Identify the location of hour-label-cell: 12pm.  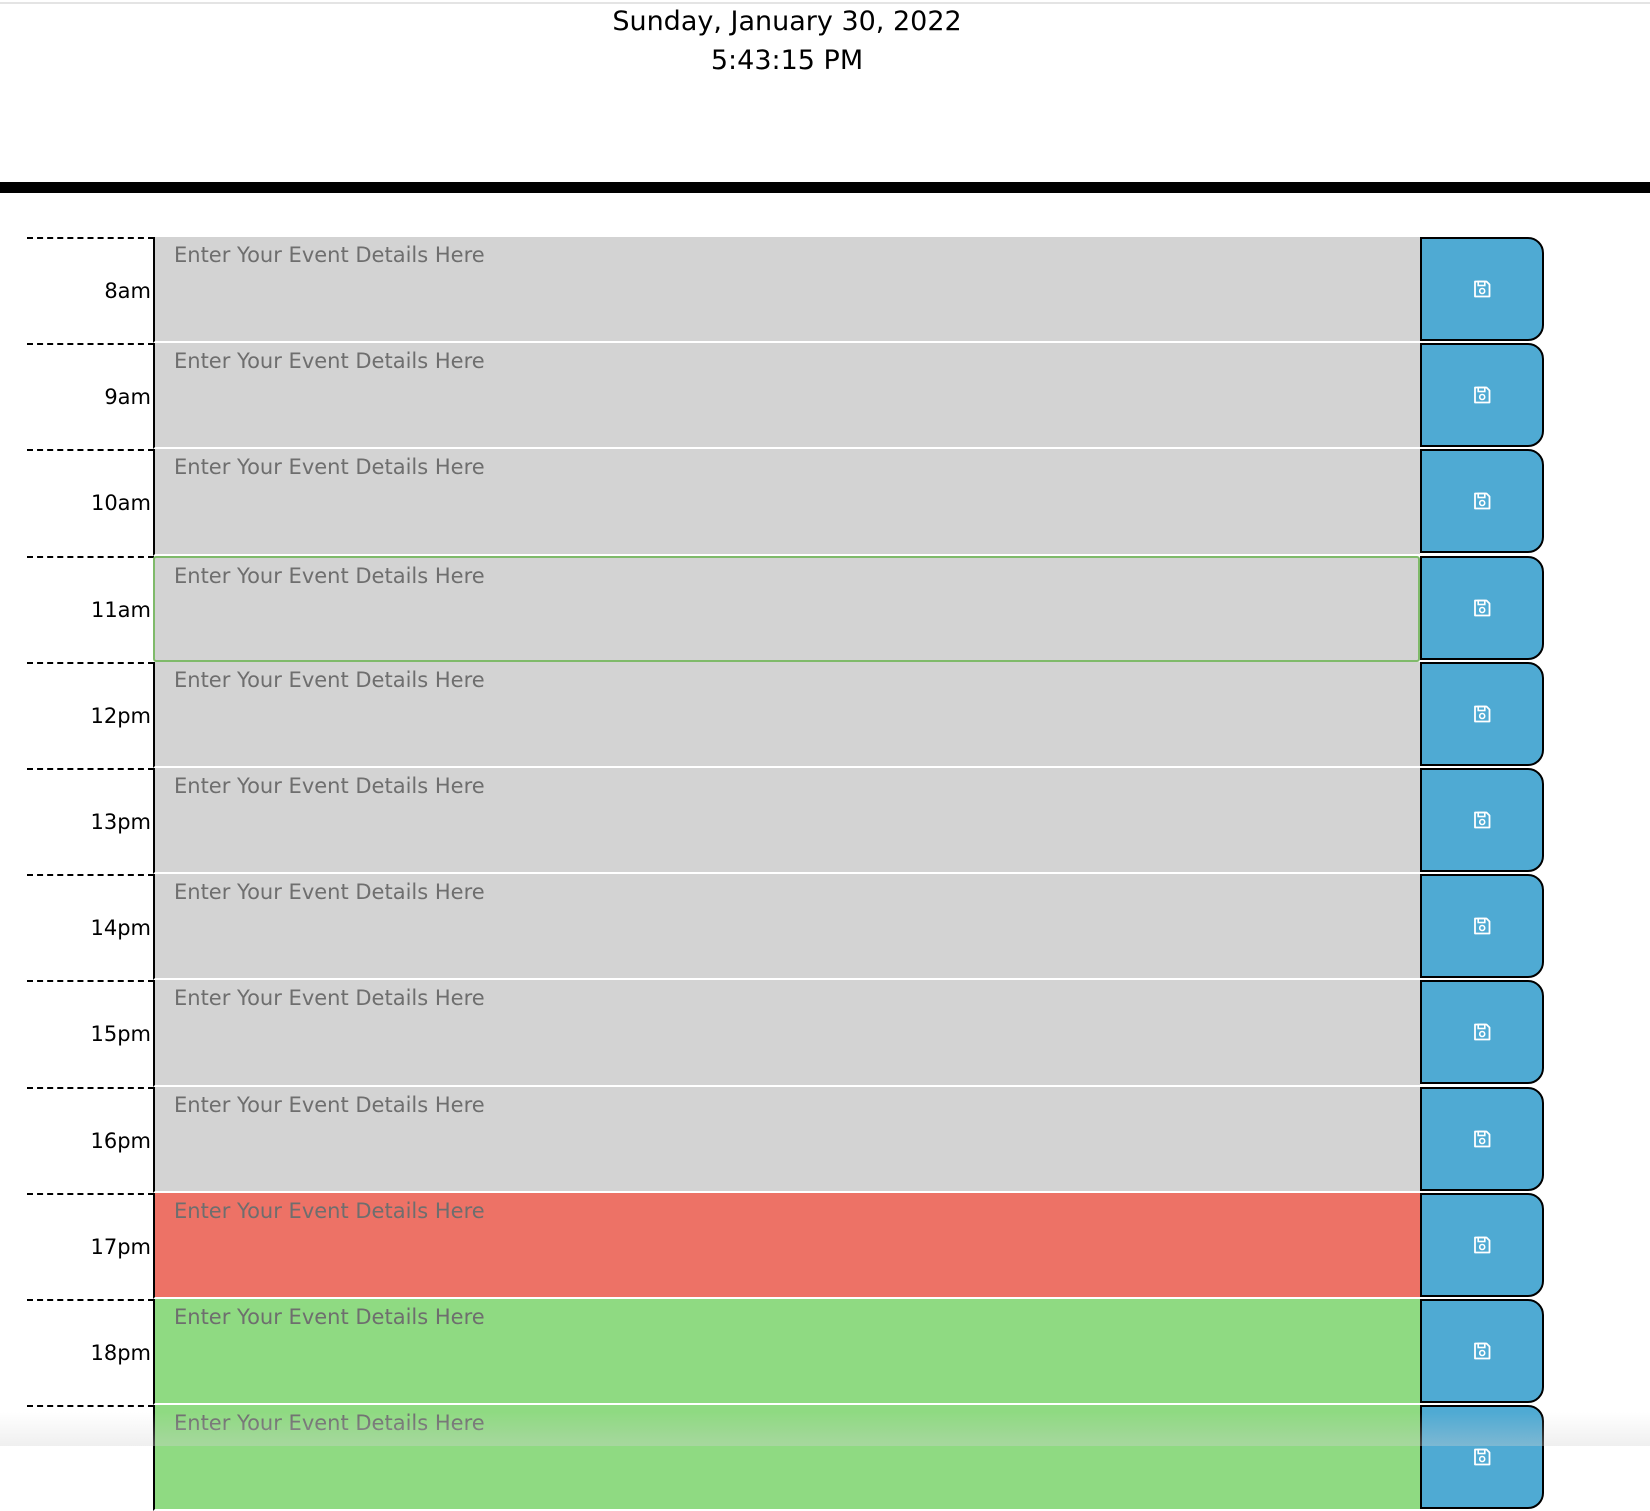
(90, 714).